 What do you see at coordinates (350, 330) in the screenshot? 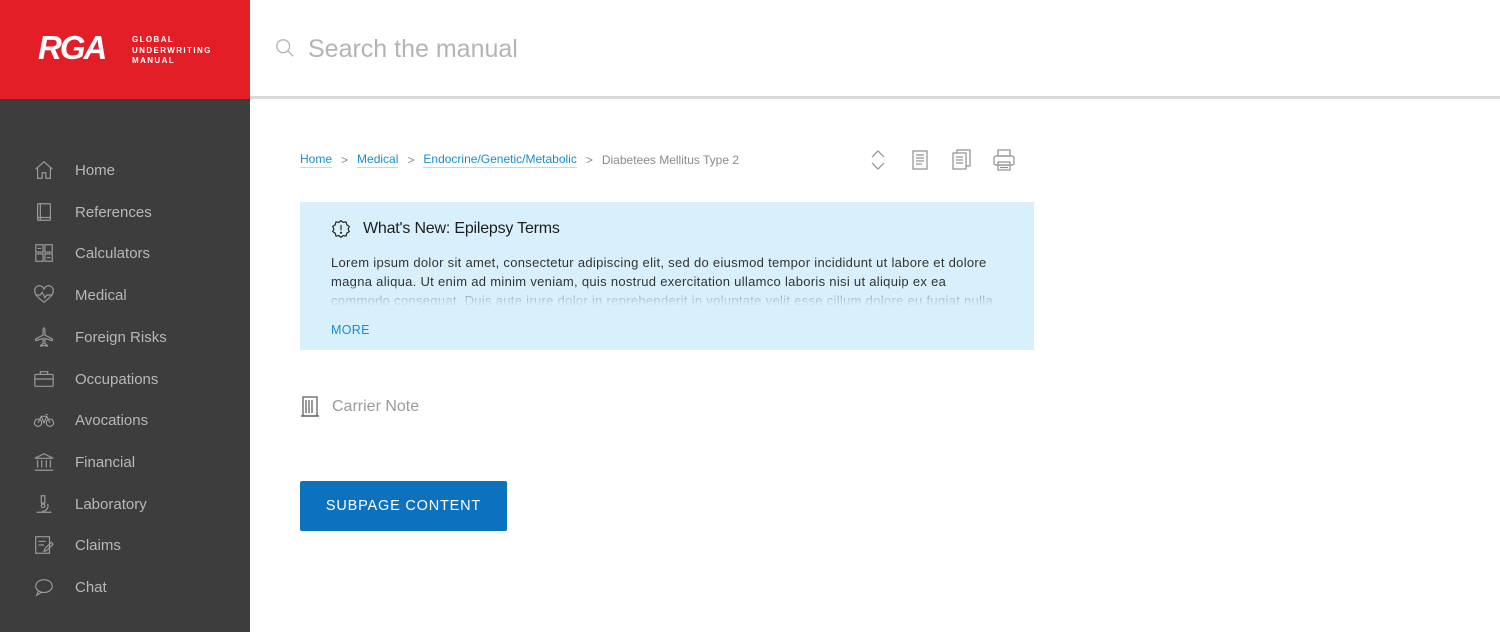
I see `notice-more-link: MORE` at bounding box center [350, 330].